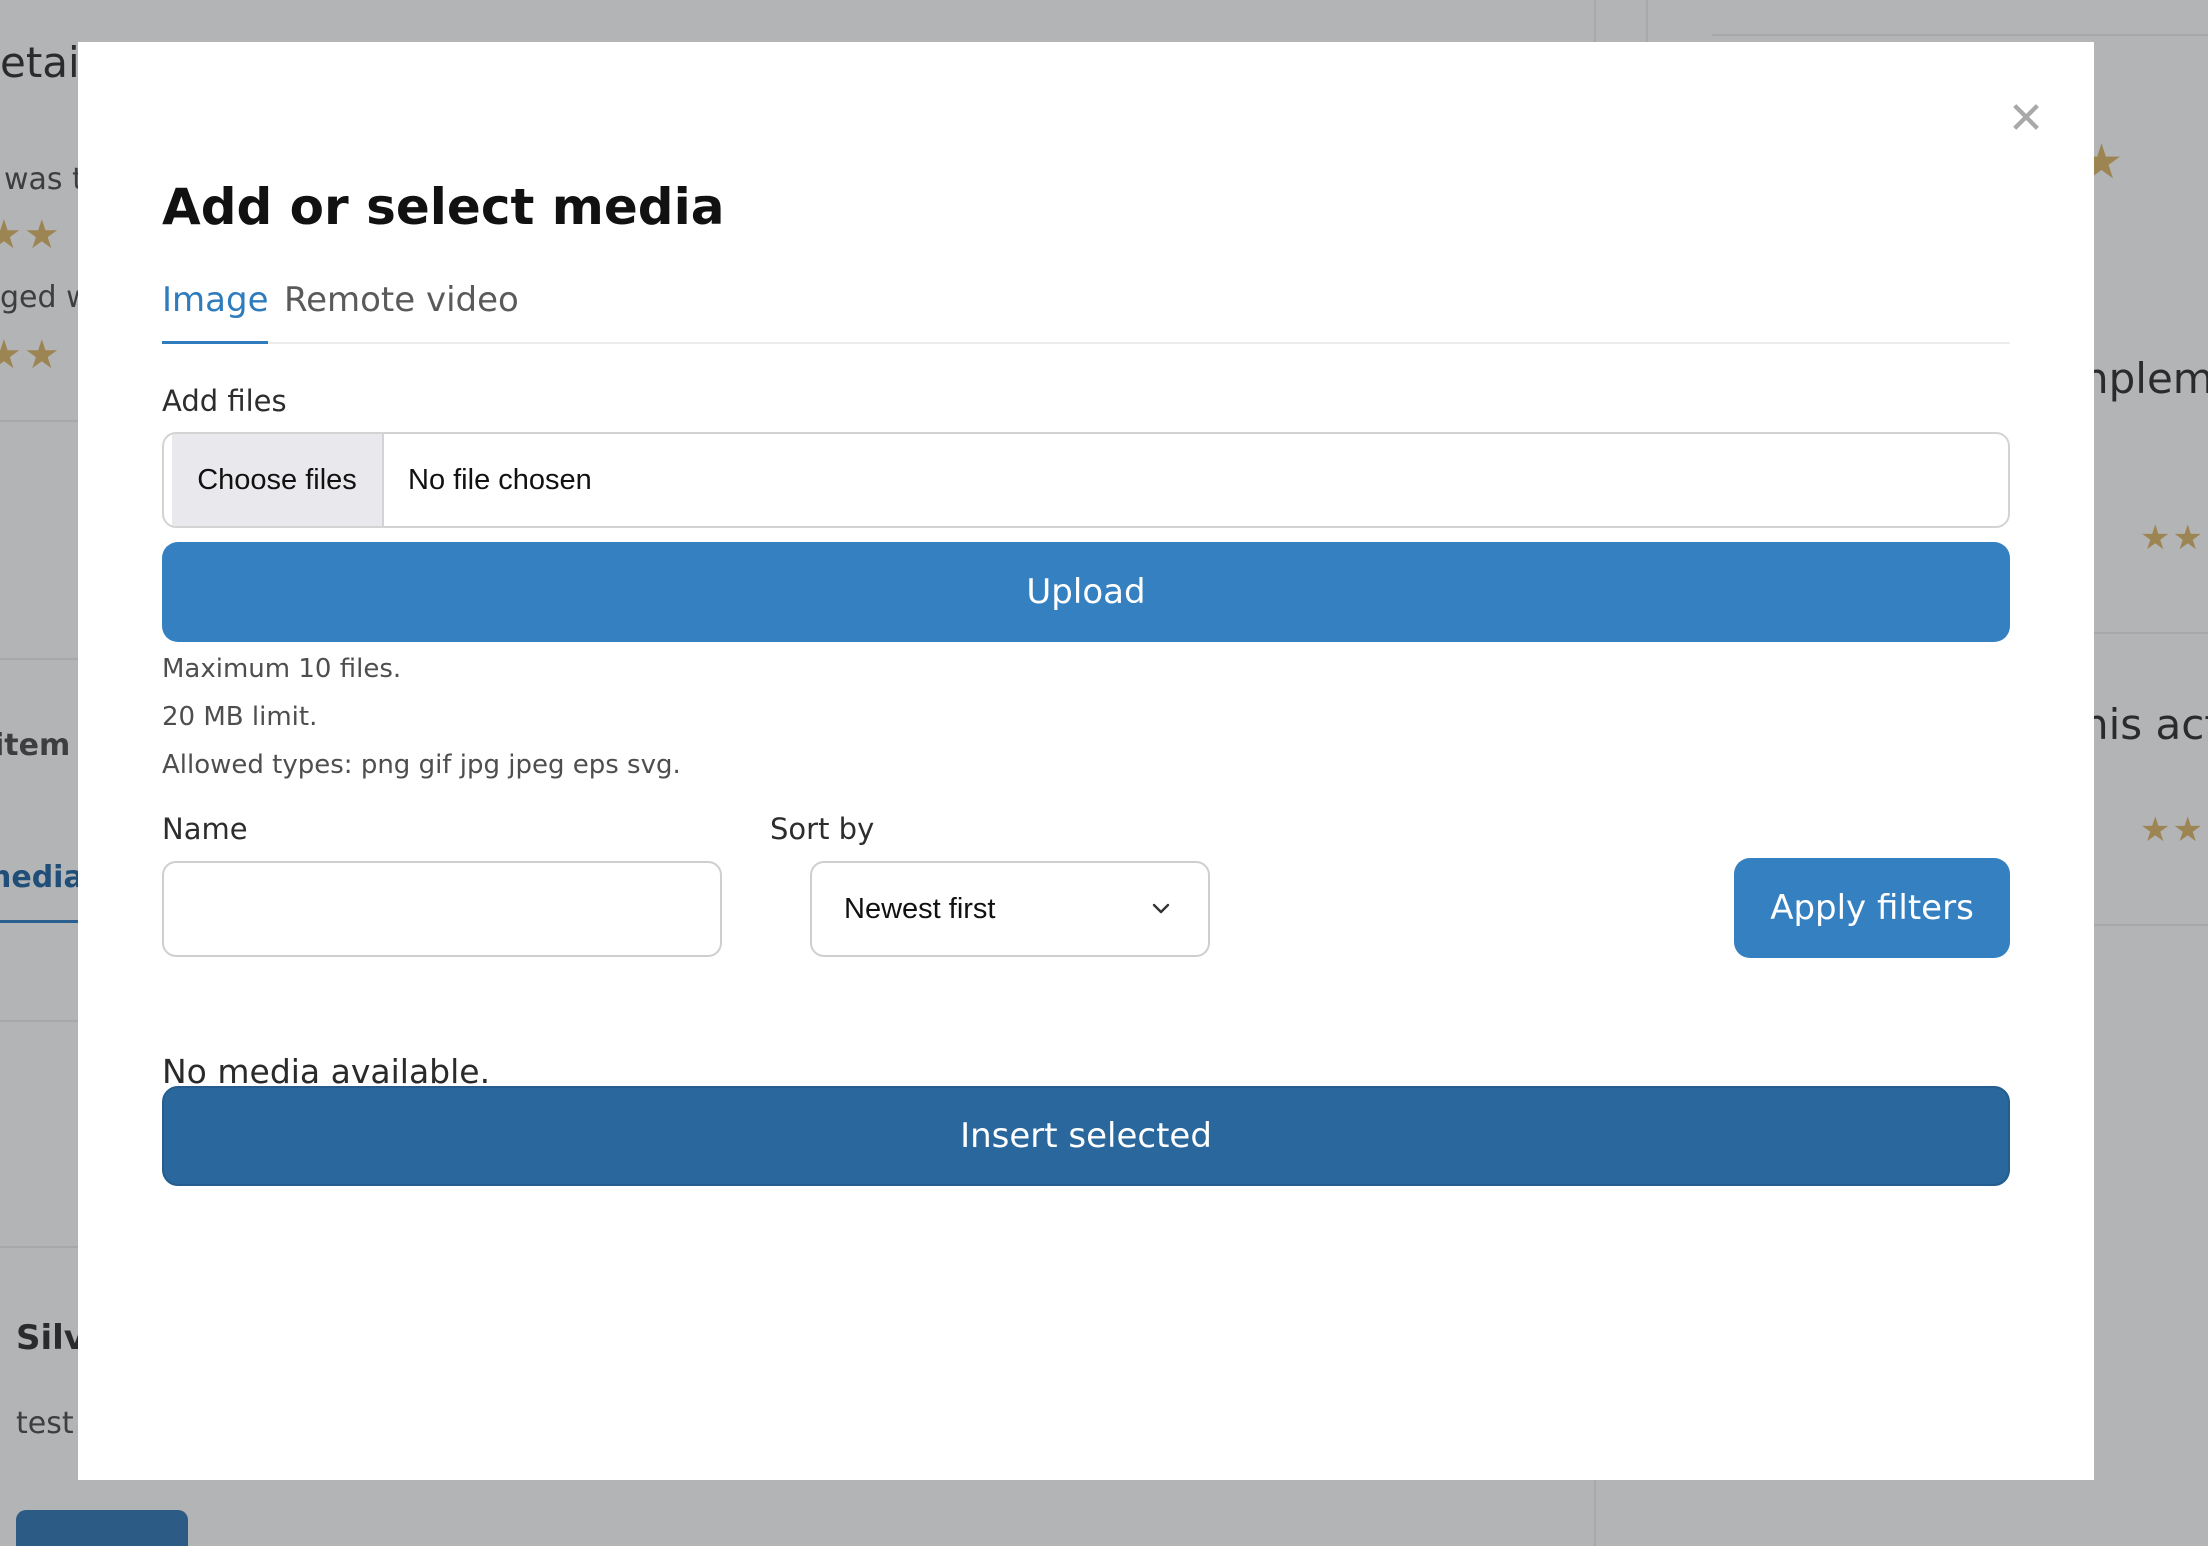  What do you see at coordinates (1086, 480) in the screenshot?
I see `file-input: Choose files No file chosen` at bounding box center [1086, 480].